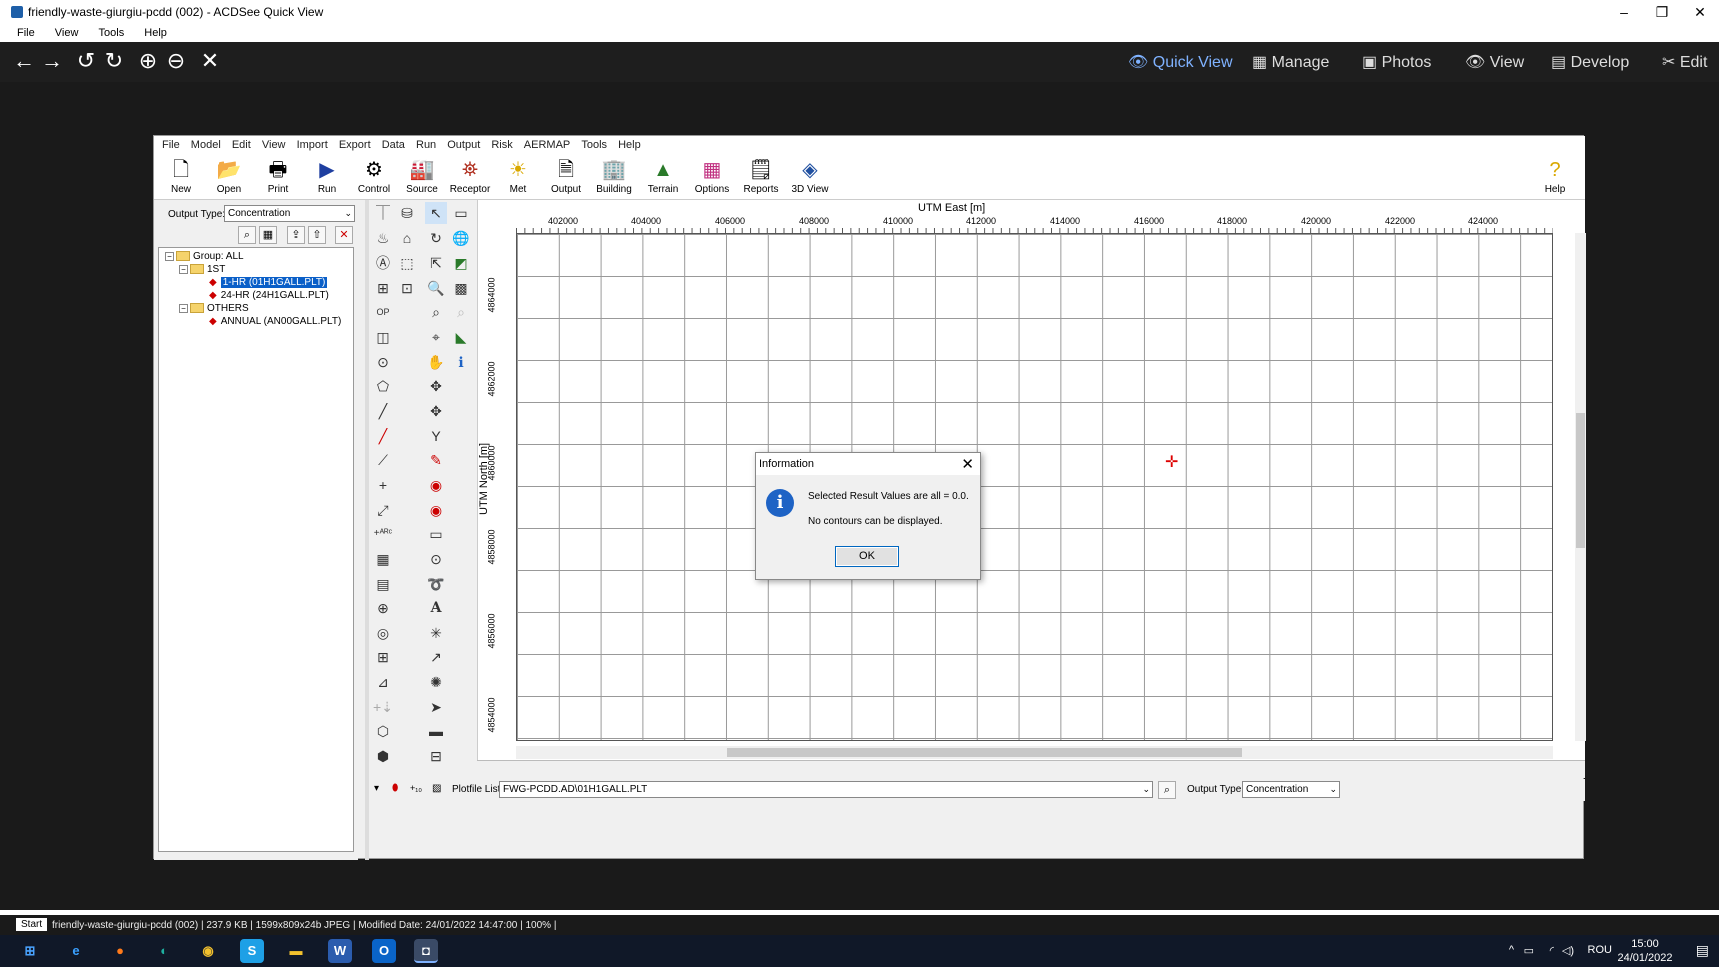 The height and width of the screenshot is (967, 1719). I want to click on app-menu-data: Data, so click(393, 145).